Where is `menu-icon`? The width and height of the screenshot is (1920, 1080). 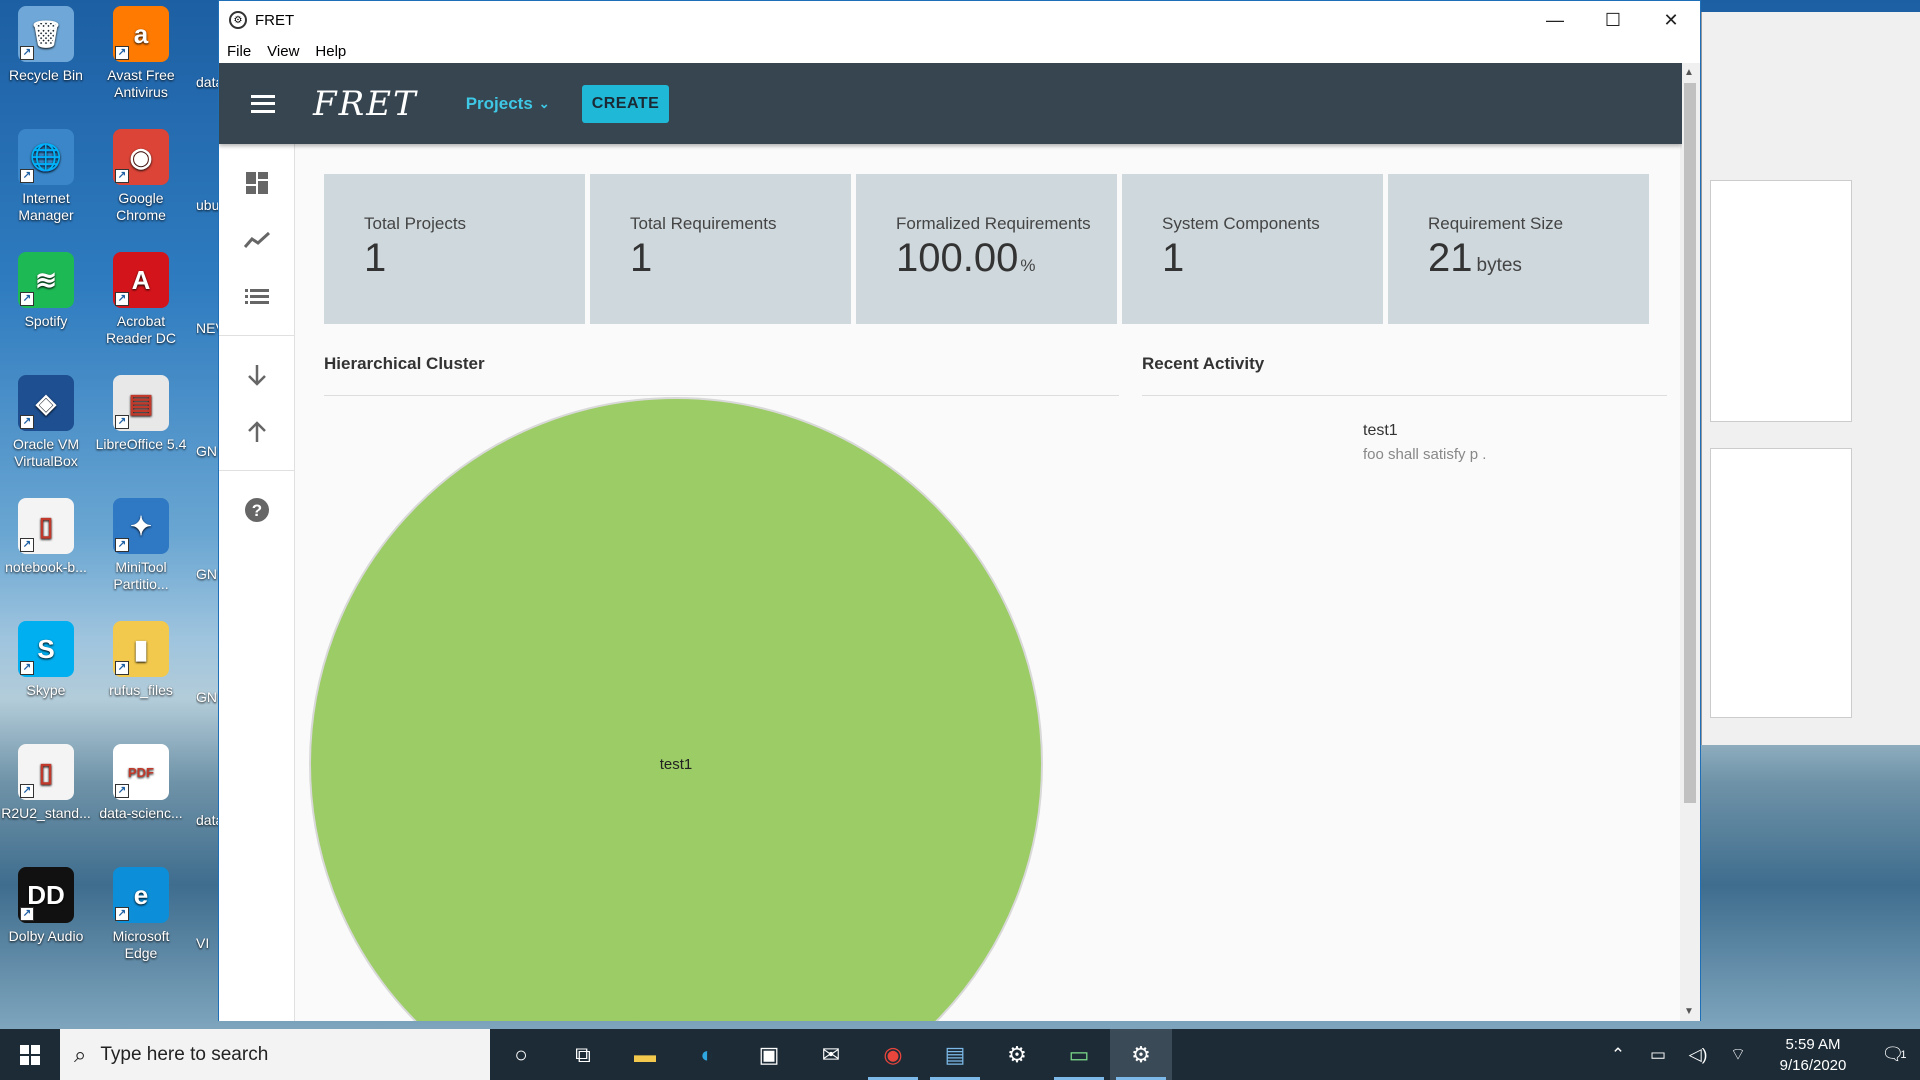
menu-icon is located at coordinates (263, 103).